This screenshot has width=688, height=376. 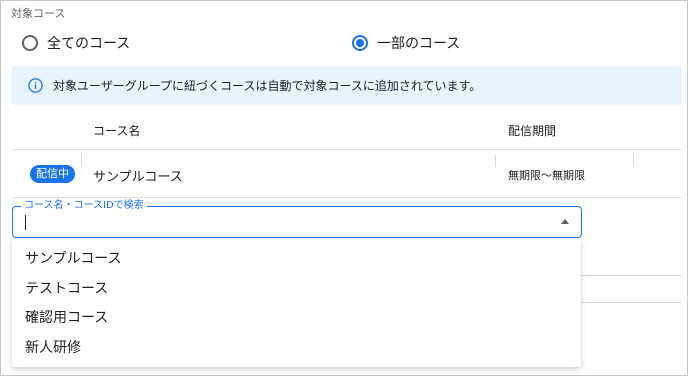 What do you see at coordinates (38, 13) in the screenshot?
I see `section-label: 対象コース` at bounding box center [38, 13].